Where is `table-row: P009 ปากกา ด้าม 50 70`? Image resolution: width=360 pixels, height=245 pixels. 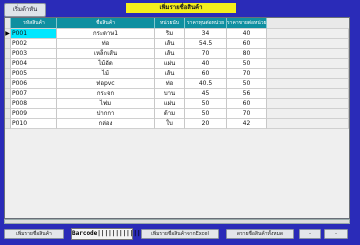
table-row: P009 ปากกา ด้าม 50 70 is located at coordinates (177, 114).